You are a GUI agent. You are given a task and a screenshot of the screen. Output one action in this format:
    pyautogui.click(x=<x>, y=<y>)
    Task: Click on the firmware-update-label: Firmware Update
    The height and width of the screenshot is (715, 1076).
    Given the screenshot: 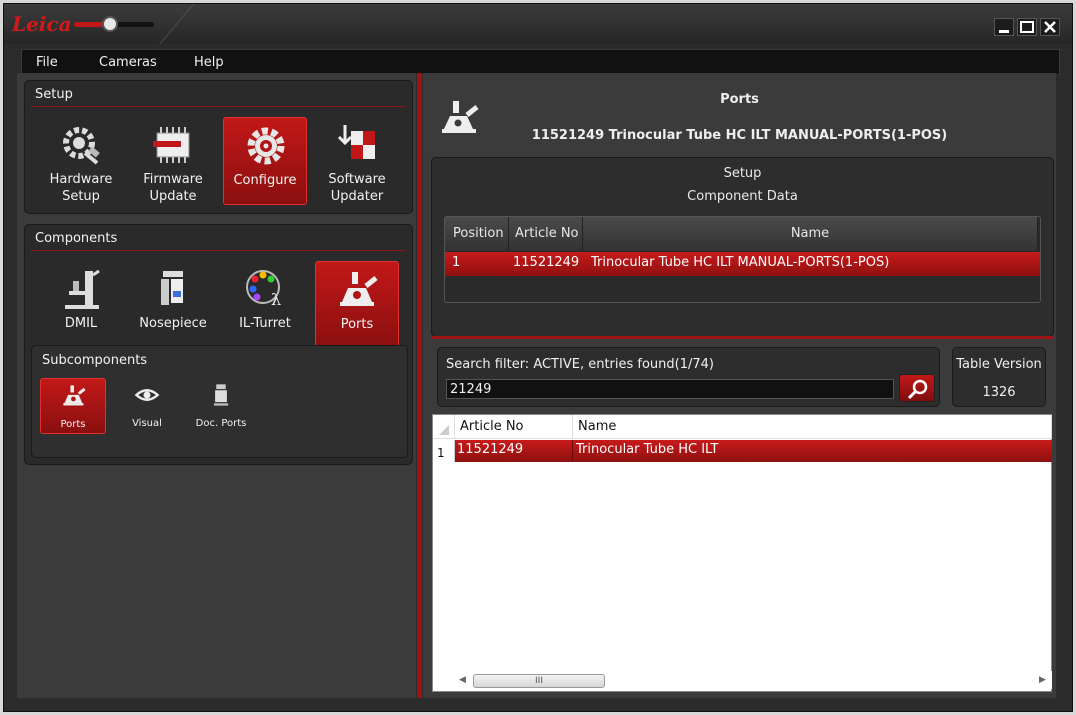 What is the action you would take?
    pyautogui.click(x=173, y=188)
    